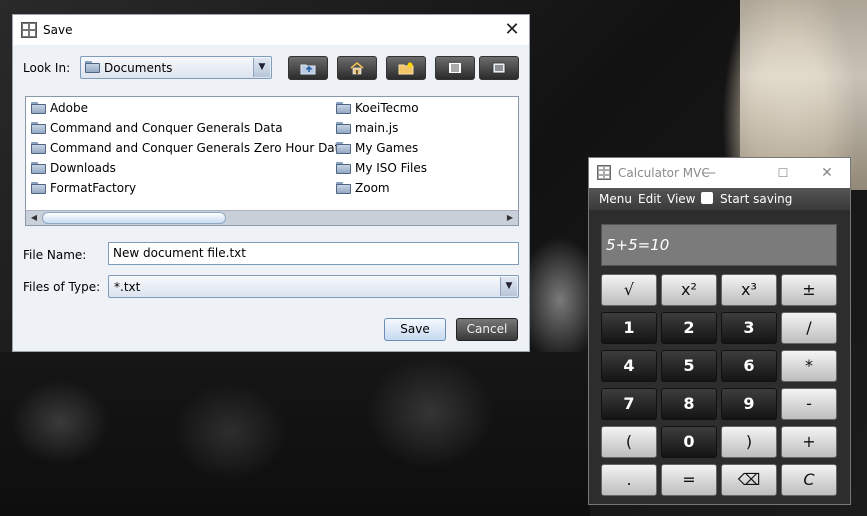 This screenshot has height=516, width=867. What do you see at coordinates (391, 168) in the screenshot?
I see `file-name: My ISO Files` at bounding box center [391, 168].